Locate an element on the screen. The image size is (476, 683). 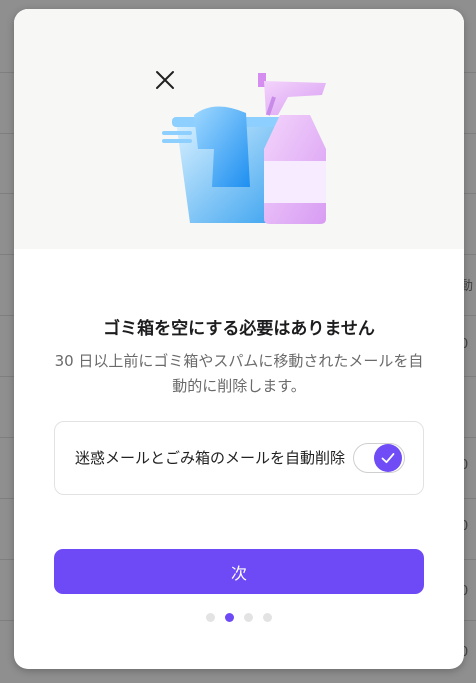
checkmark-icon is located at coordinates (388, 458).